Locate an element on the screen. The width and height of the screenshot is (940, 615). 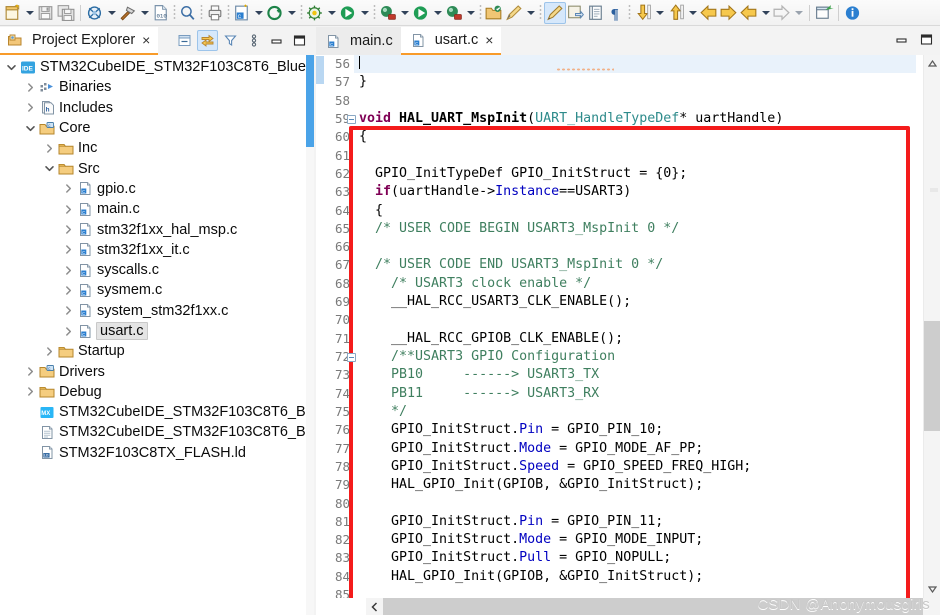
code-line: PB10 ------> USART3_TX is located at coordinates (635, 375).